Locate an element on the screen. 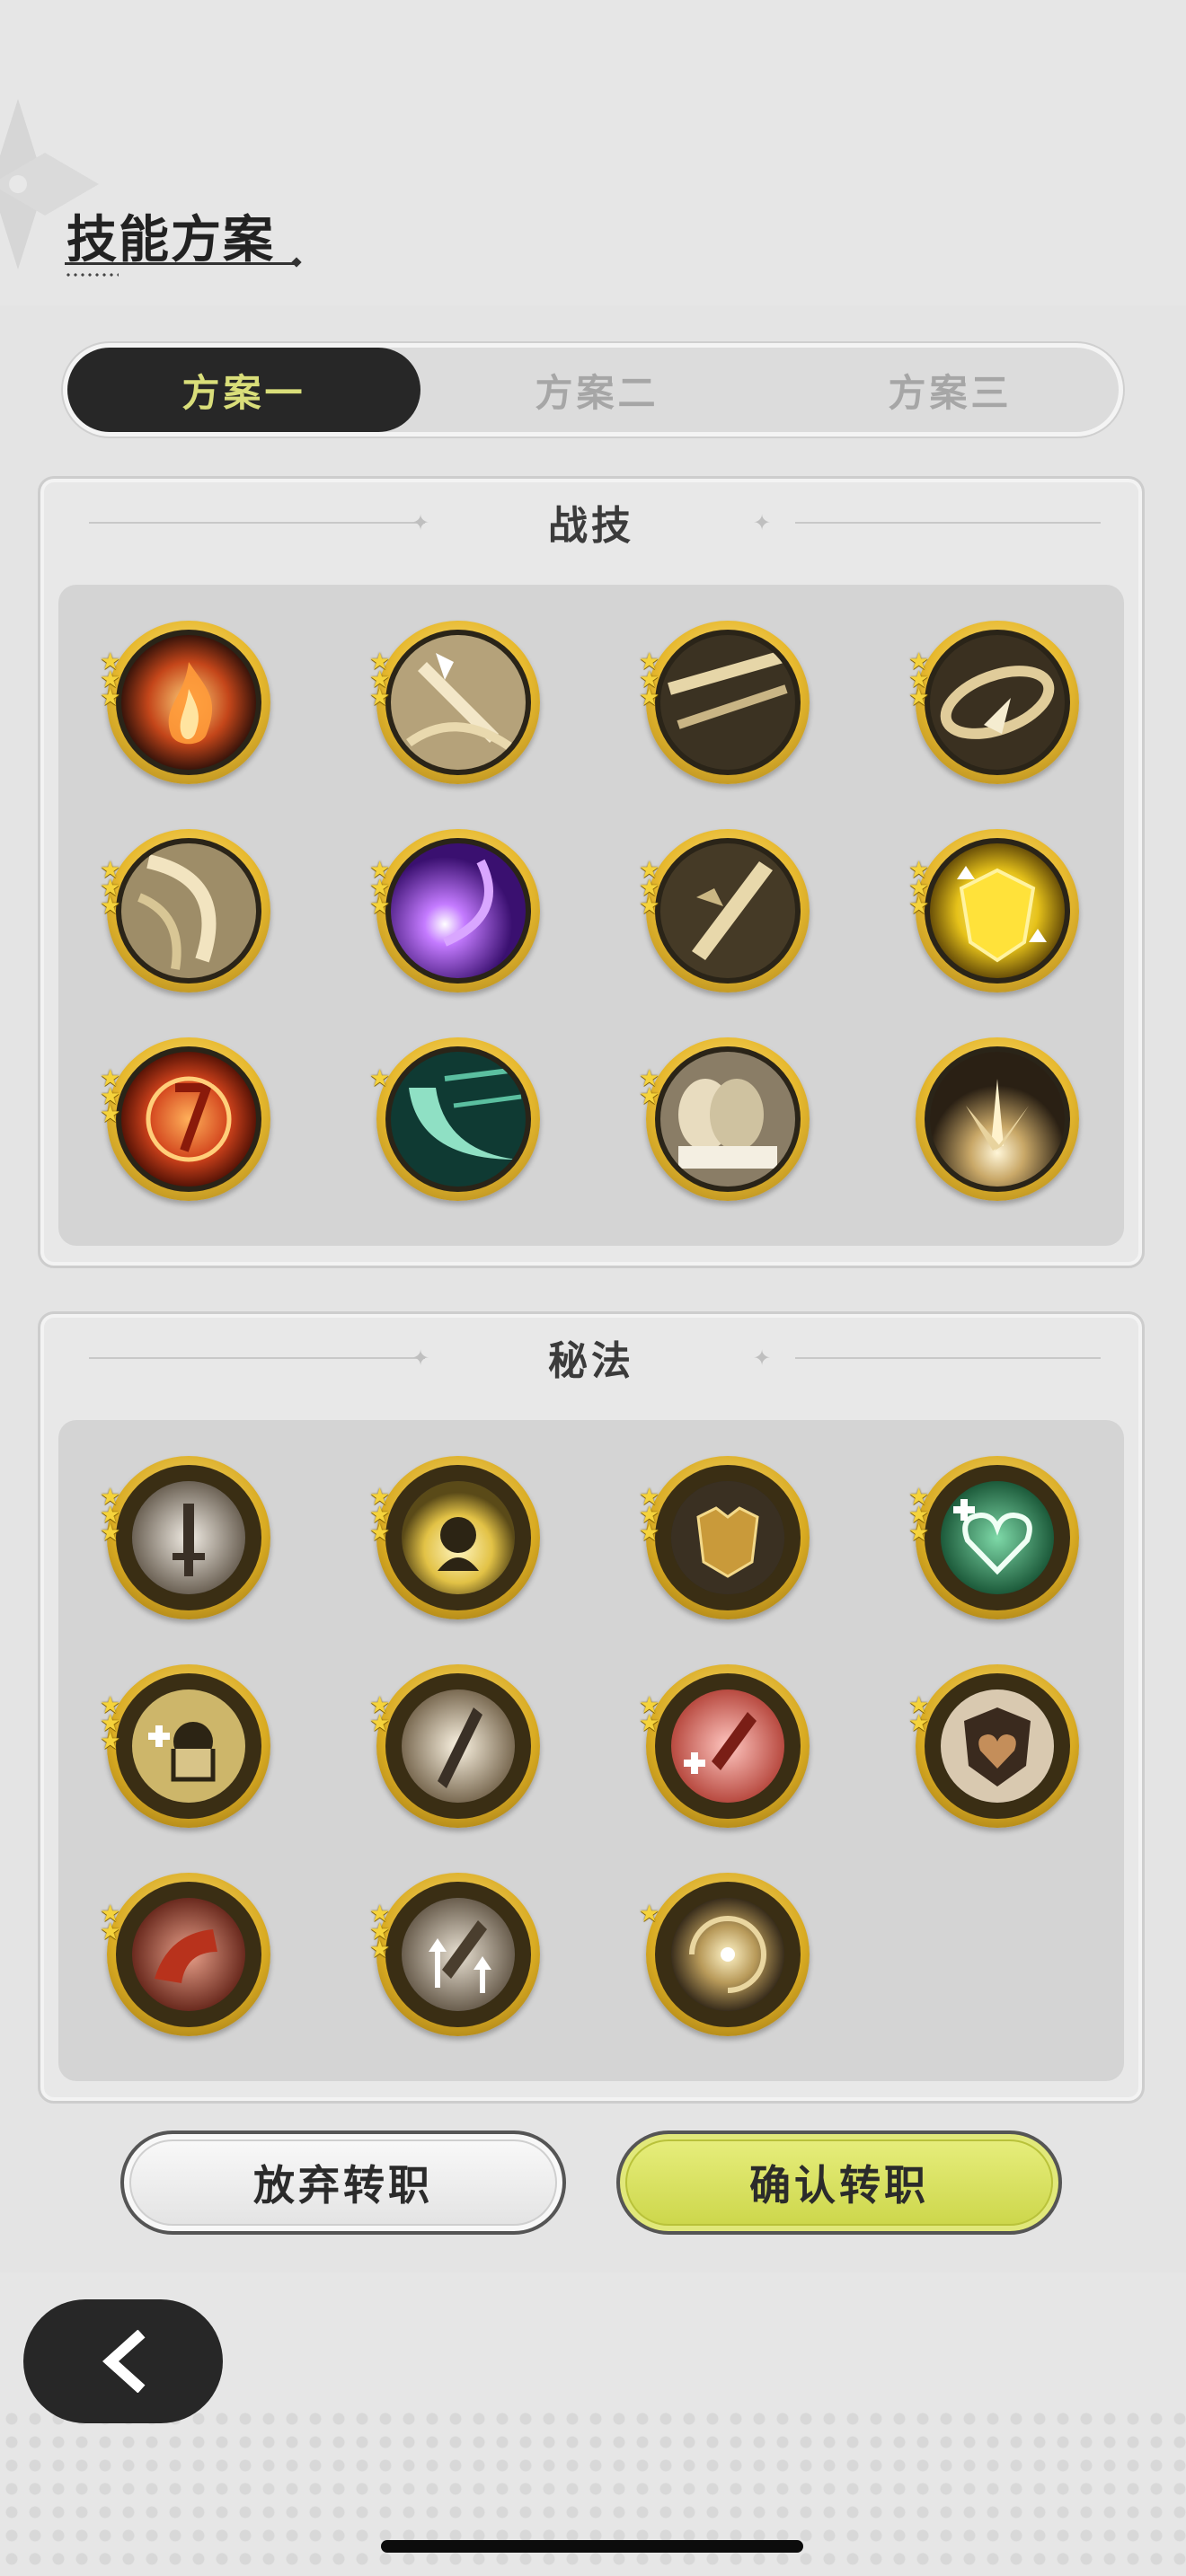 The height and width of the screenshot is (2576, 1186). chevron-left-icon is located at coordinates (124, 2361).